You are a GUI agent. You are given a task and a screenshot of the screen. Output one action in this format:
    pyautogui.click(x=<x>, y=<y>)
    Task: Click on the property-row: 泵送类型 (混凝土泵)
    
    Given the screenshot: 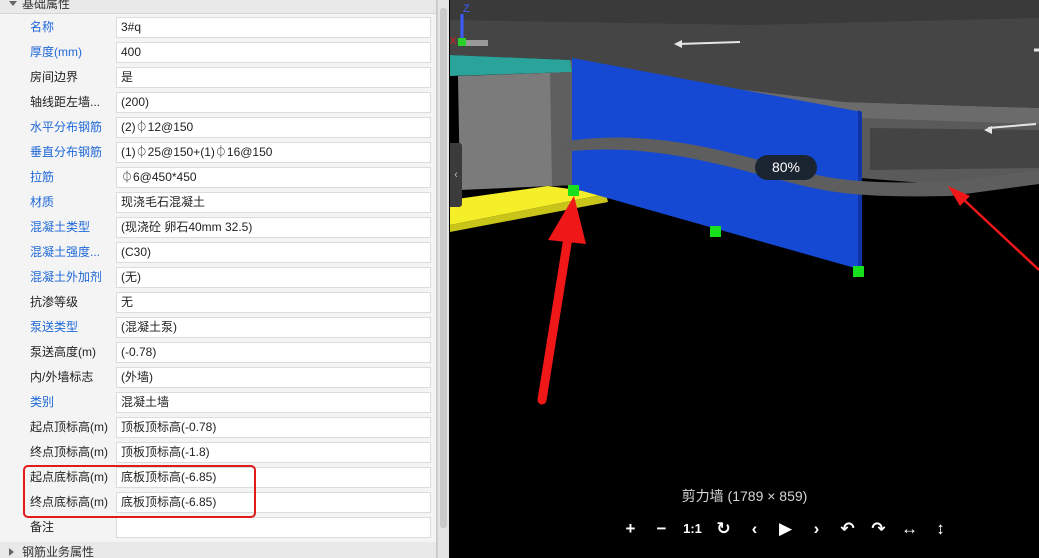 What is the action you would take?
    pyautogui.click(x=218, y=327)
    